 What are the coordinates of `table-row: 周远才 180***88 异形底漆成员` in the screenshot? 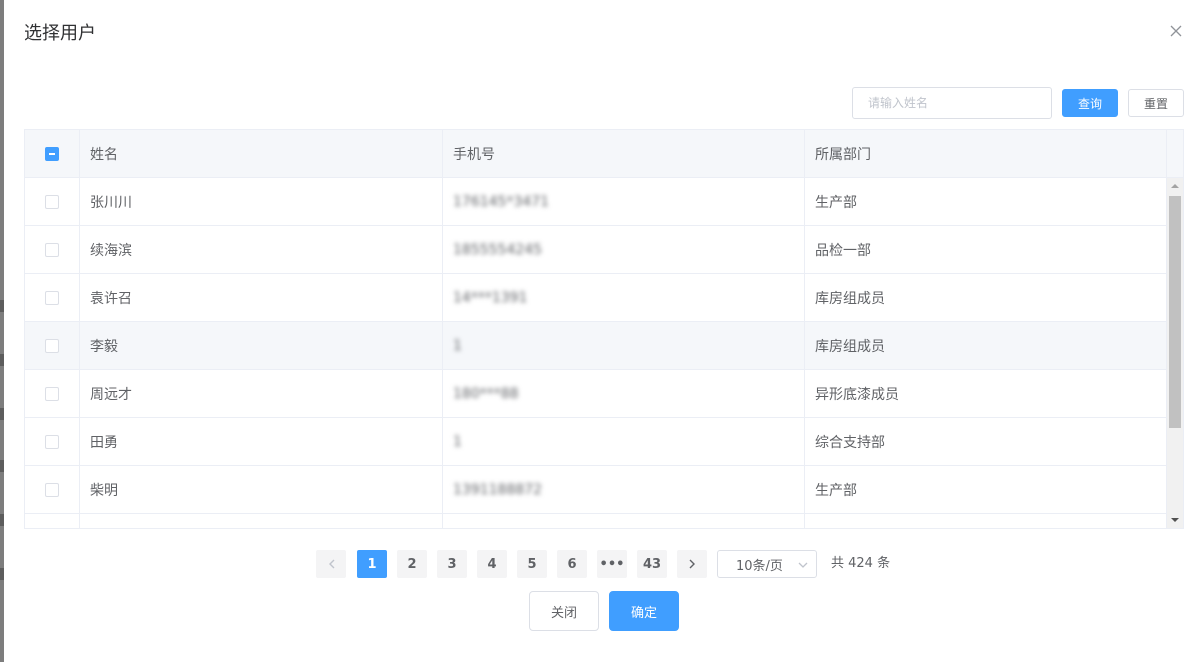 It's located at (596, 394).